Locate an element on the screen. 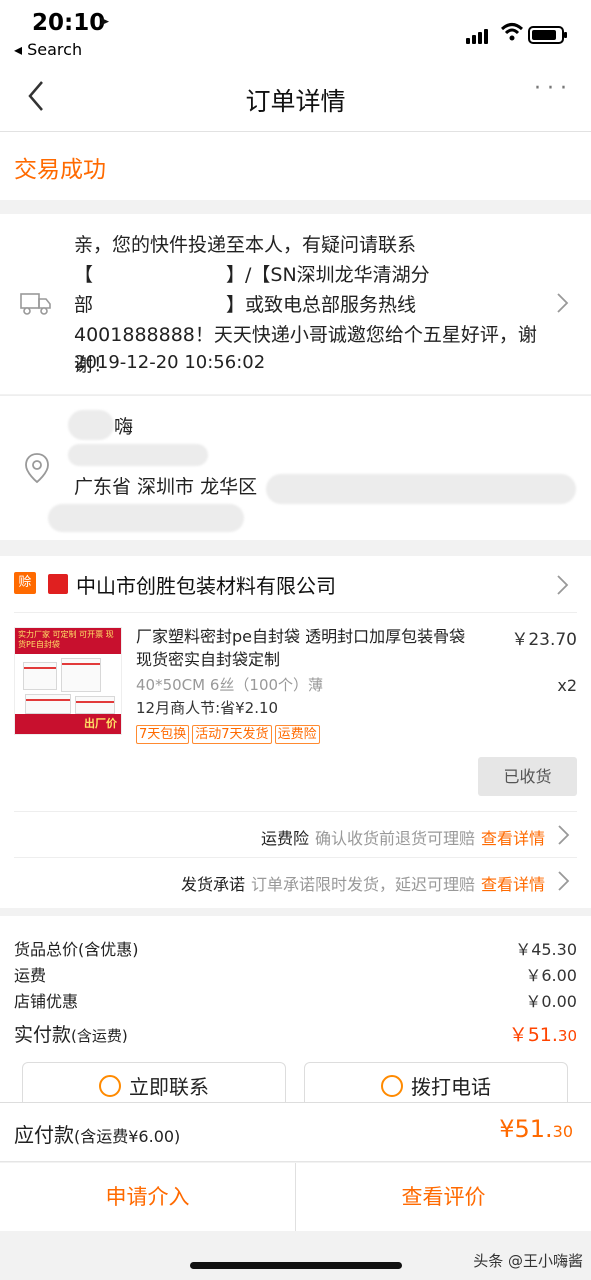  service-row-shipping-promise: 发货承诺 订单承诺限时发货，延迟可理赔 查看详情 is located at coordinates (295, 880).